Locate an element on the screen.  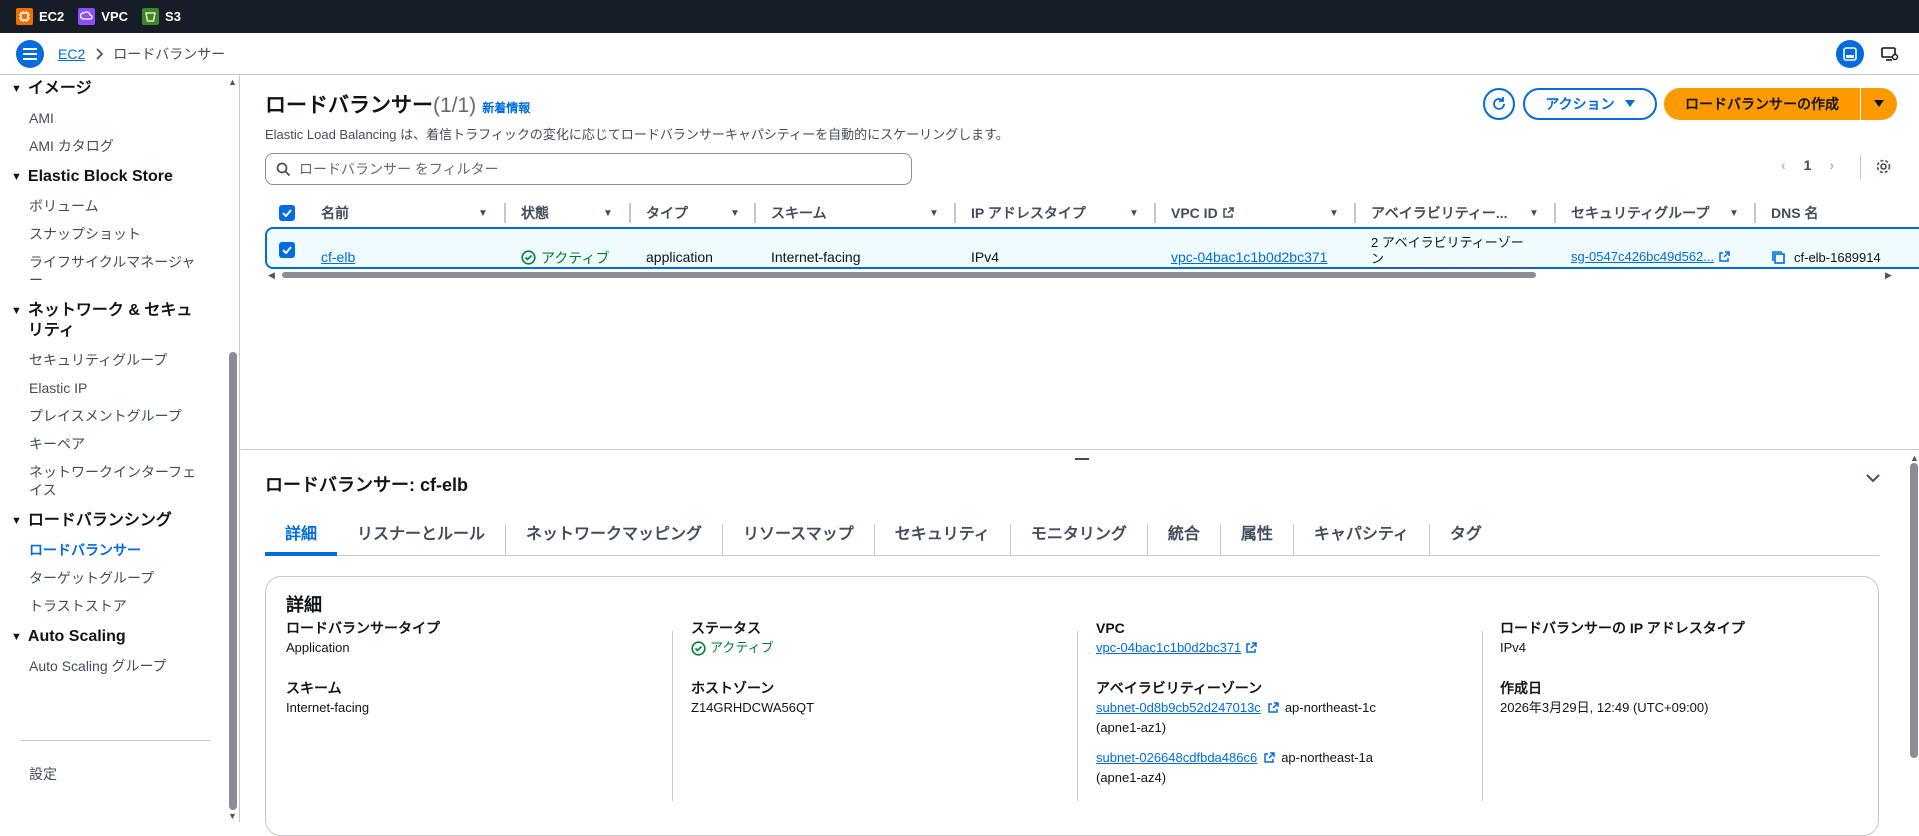
create-options-dropdown is located at coordinates (1879, 104).